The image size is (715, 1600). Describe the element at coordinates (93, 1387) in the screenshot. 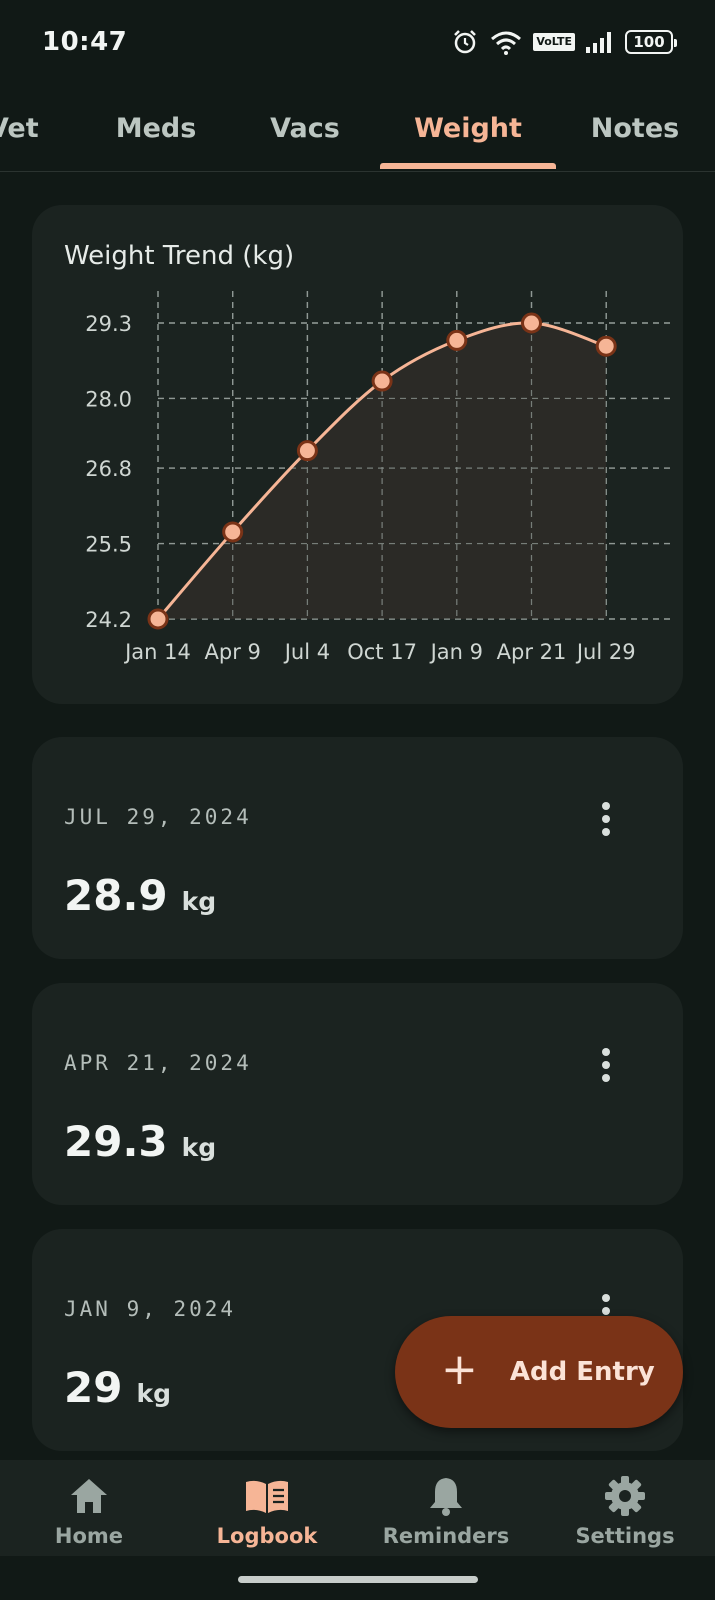

I see `entry-value: 29` at that location.